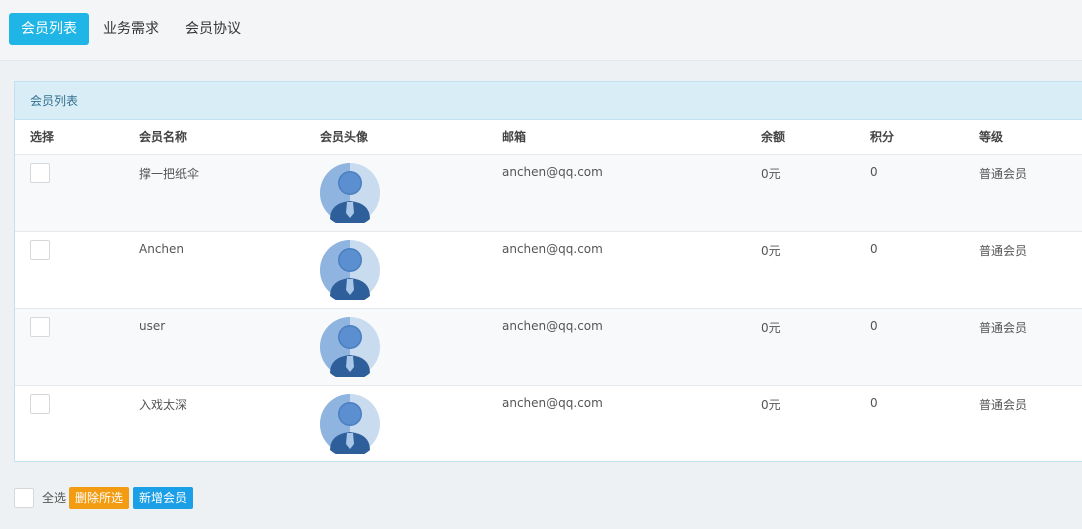 The width and height of the screenshot is (1082, 529). I want to click on tab-bar: 会员列表 业务需求 会员协议, so click(541, 30).